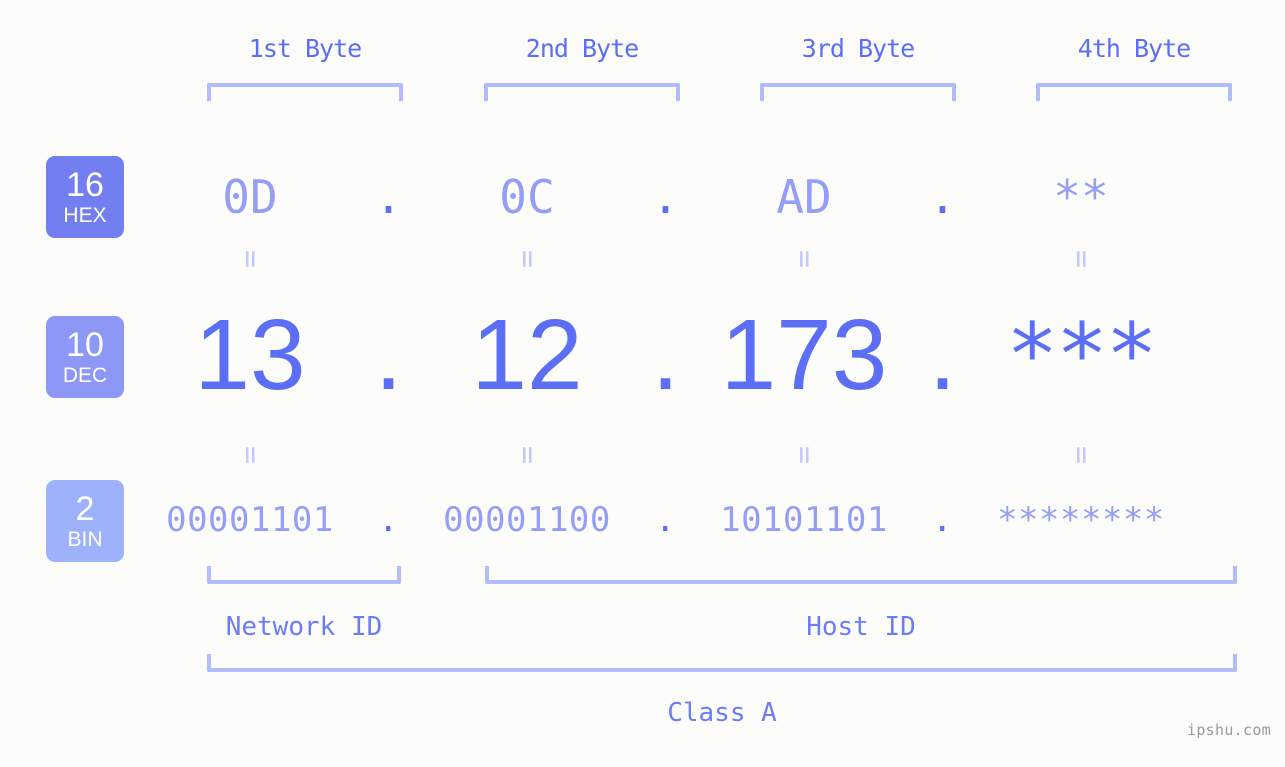 This screenshot has height=767, width=1285. I want to click on base-badge-hex: 16 HEX, so click(85, 197).